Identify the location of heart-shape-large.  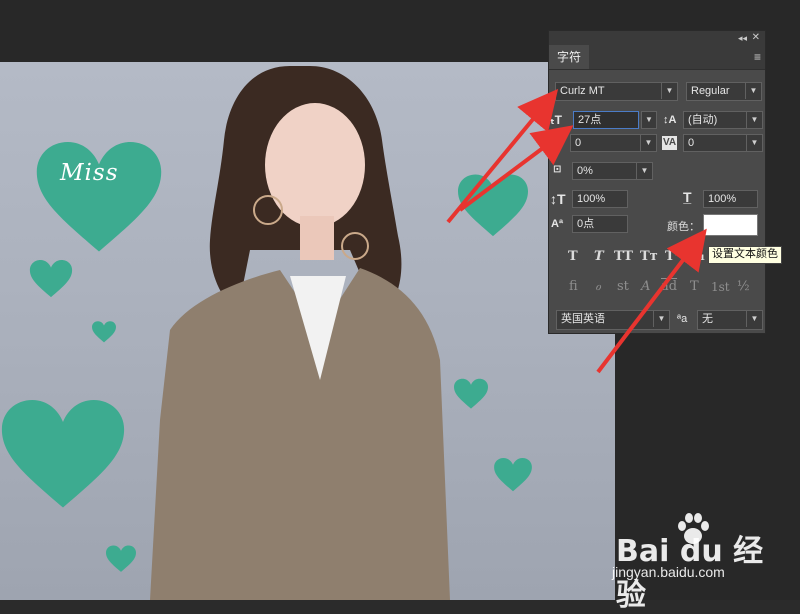
(99, 197).